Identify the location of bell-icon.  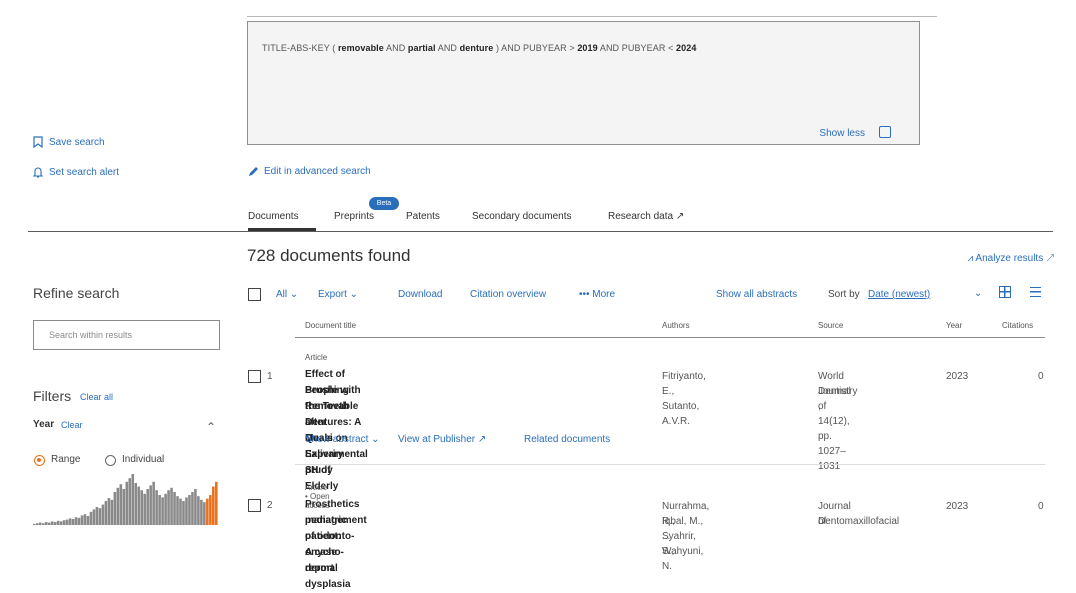
(38, 172).